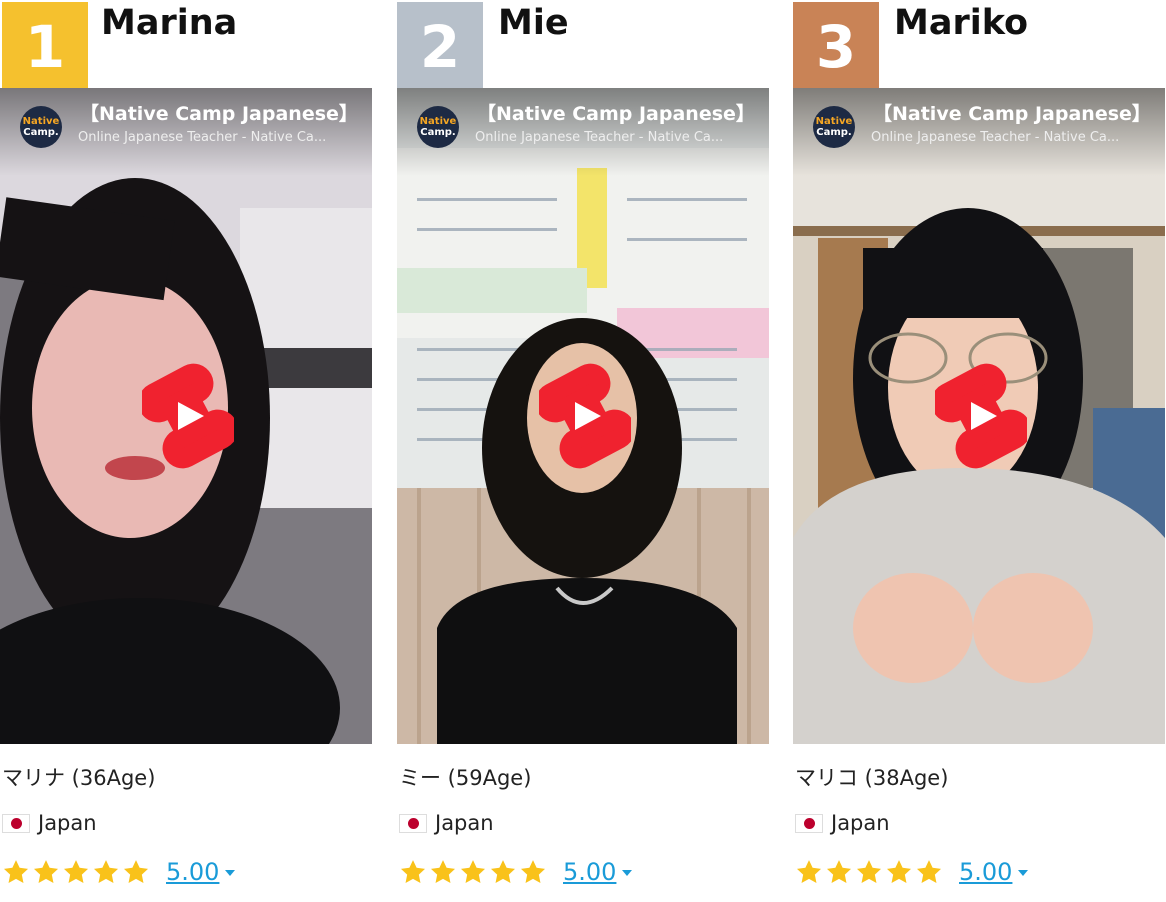 The width and height of the screenshot is (1166, 902). I want to click on rank-badge: 2, so click(440, 45).